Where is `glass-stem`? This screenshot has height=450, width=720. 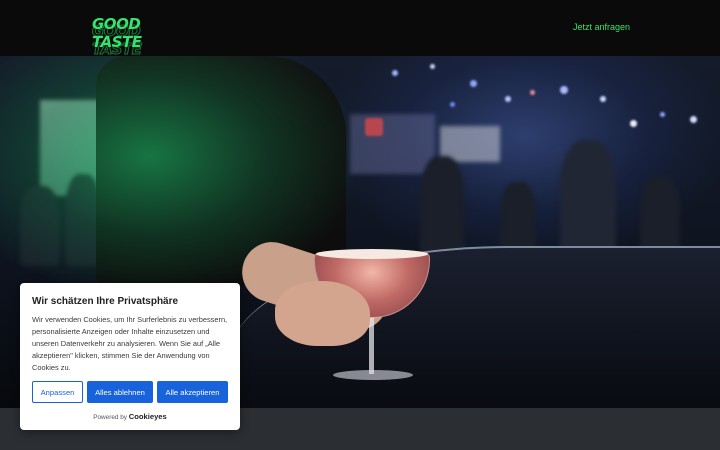
glass-stem is located at coordinates (371, 346).